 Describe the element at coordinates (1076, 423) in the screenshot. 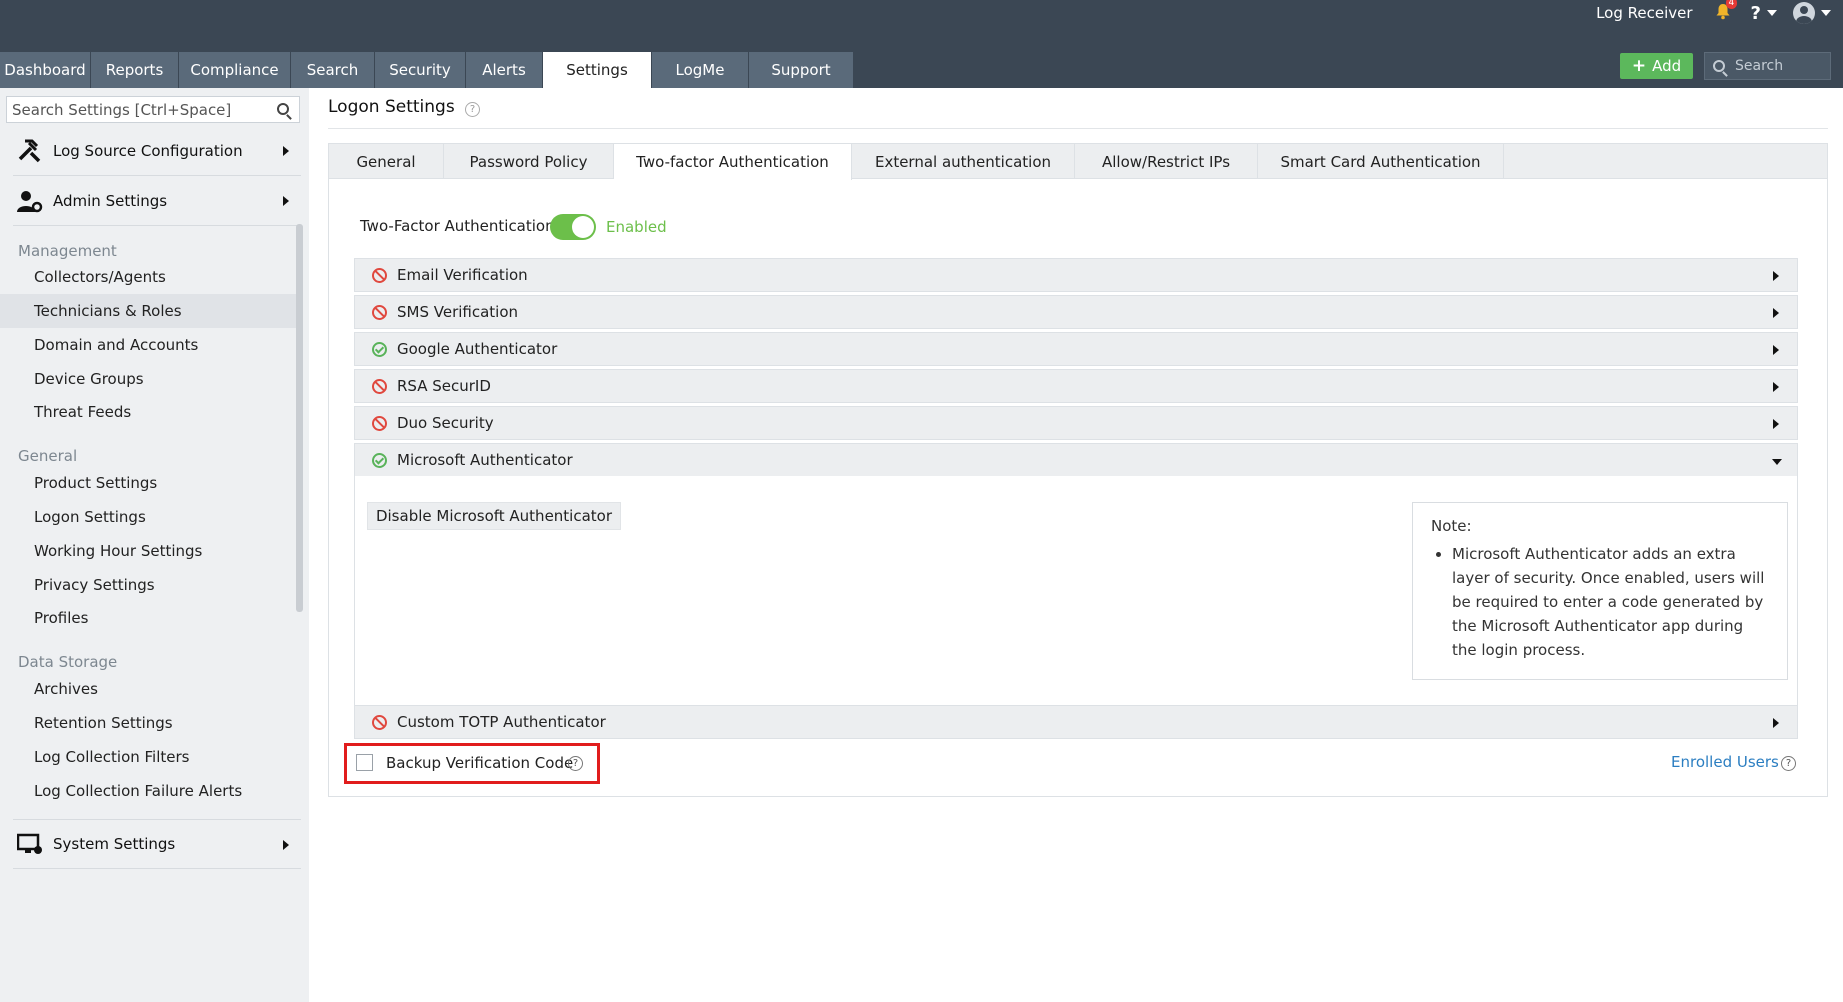

I see `accordion-duo-security: Duo Security` at that location.